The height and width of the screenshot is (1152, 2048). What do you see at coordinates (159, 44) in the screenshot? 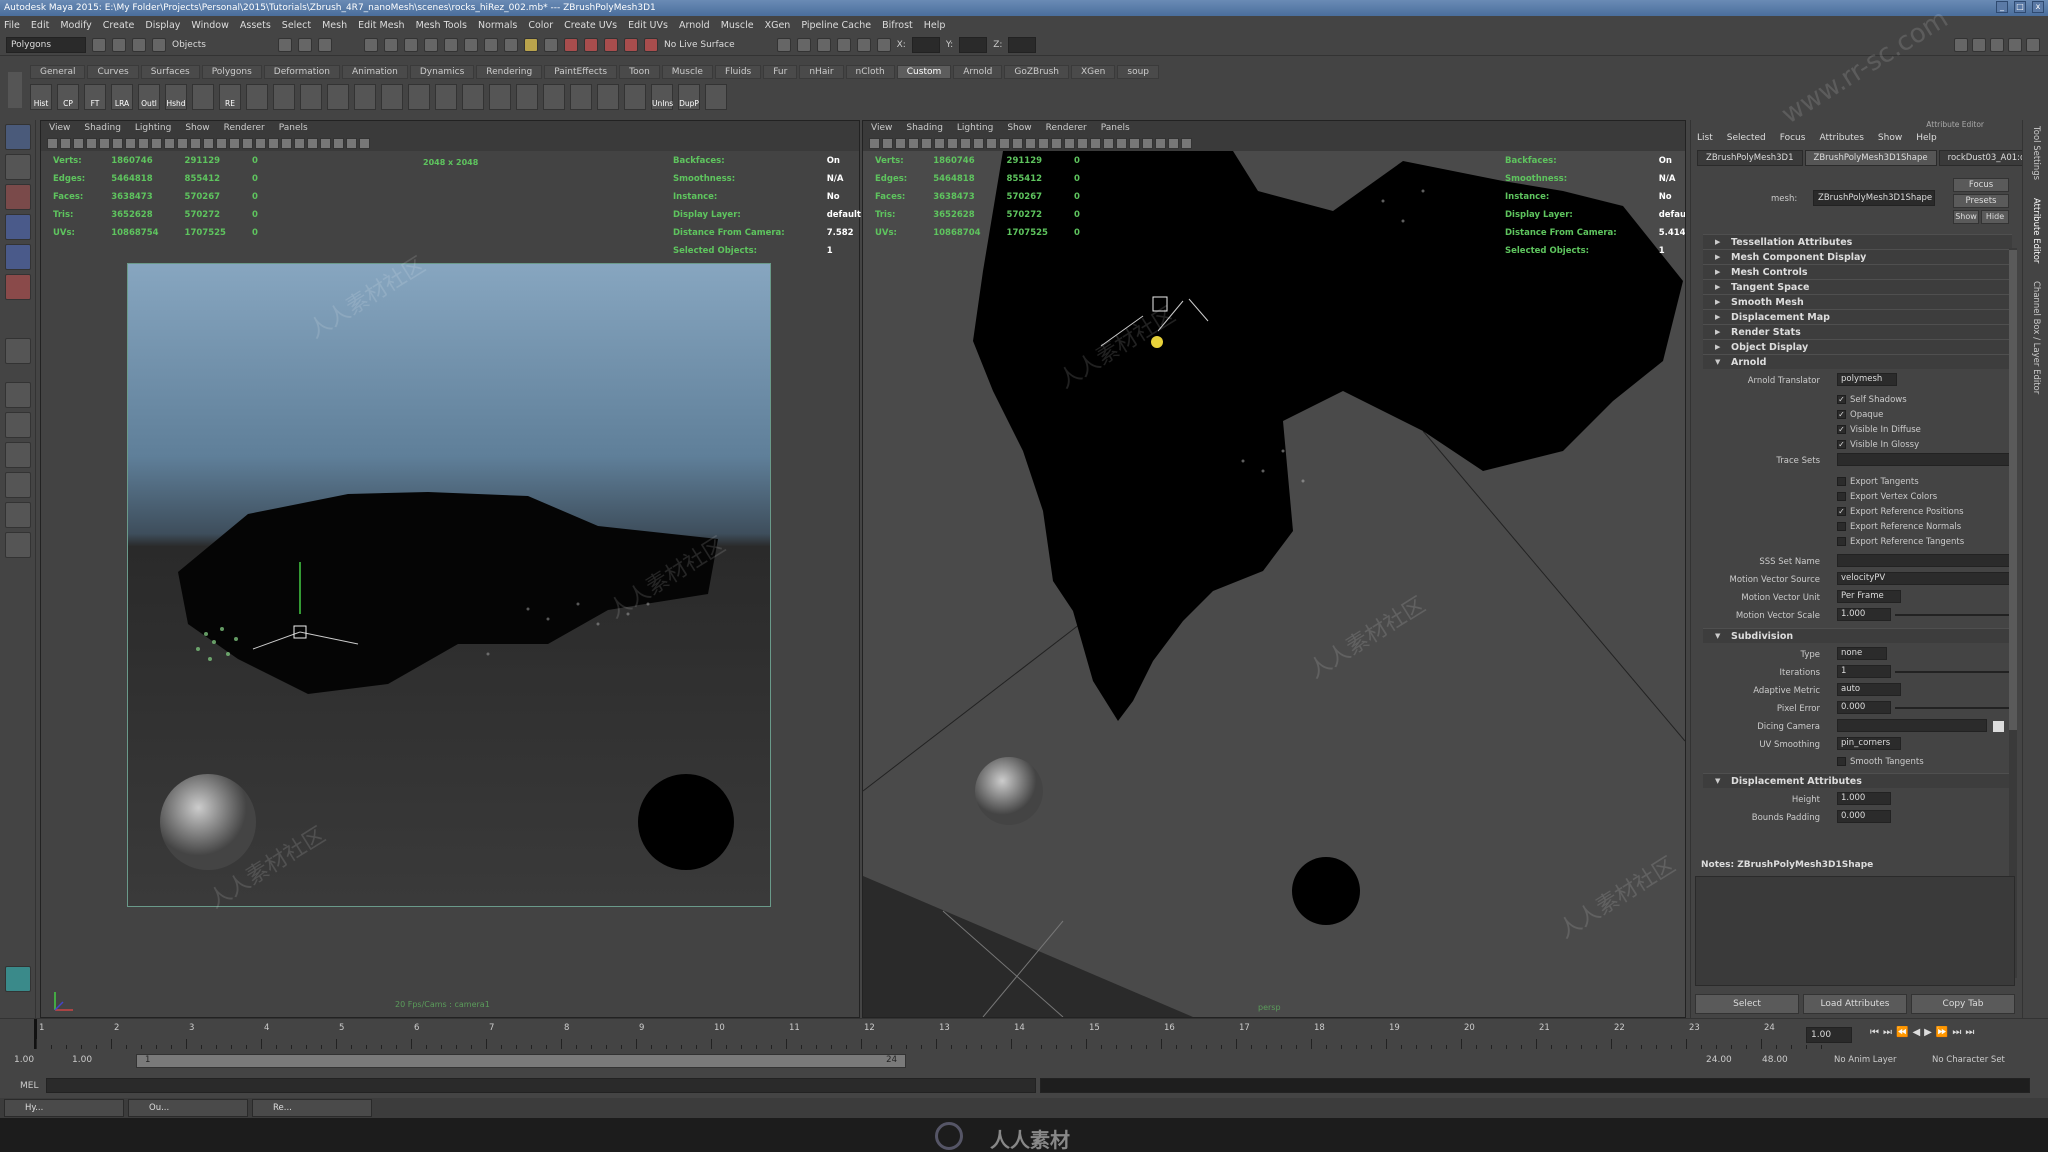
I see `selection-mask-icon` at bounding box center [159, 44].